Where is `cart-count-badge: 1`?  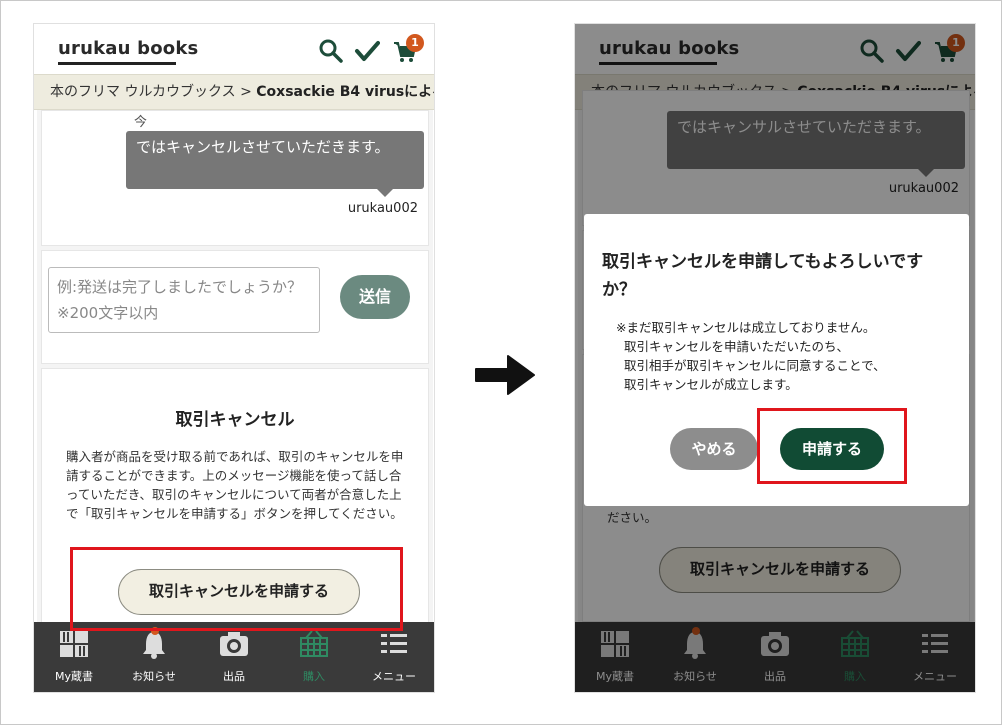 cart-count-badge: 1 is located at coordinates (415, 43).